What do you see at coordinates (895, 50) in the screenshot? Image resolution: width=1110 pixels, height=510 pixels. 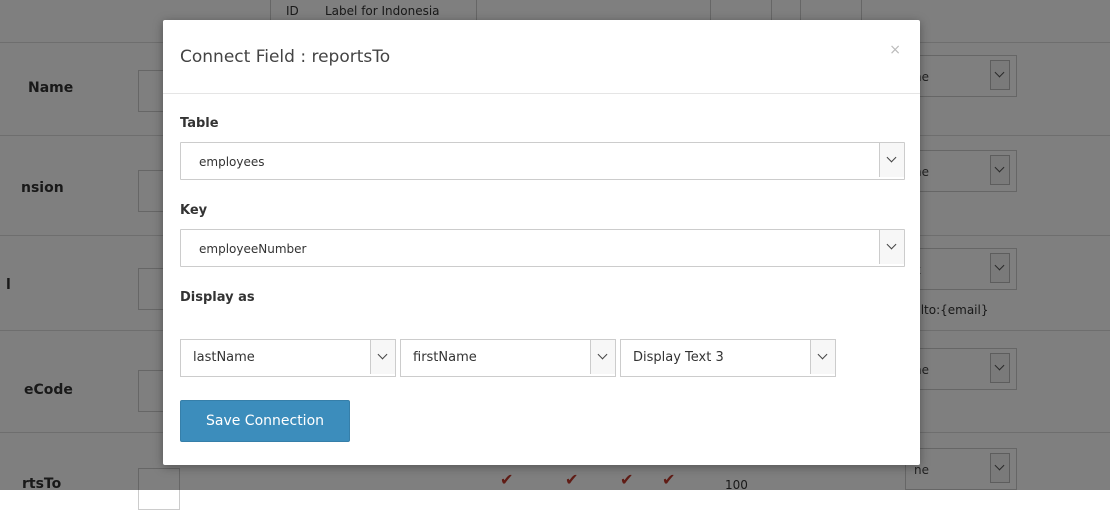 I see `close-icon: ×` at bounding box center [895, 50].